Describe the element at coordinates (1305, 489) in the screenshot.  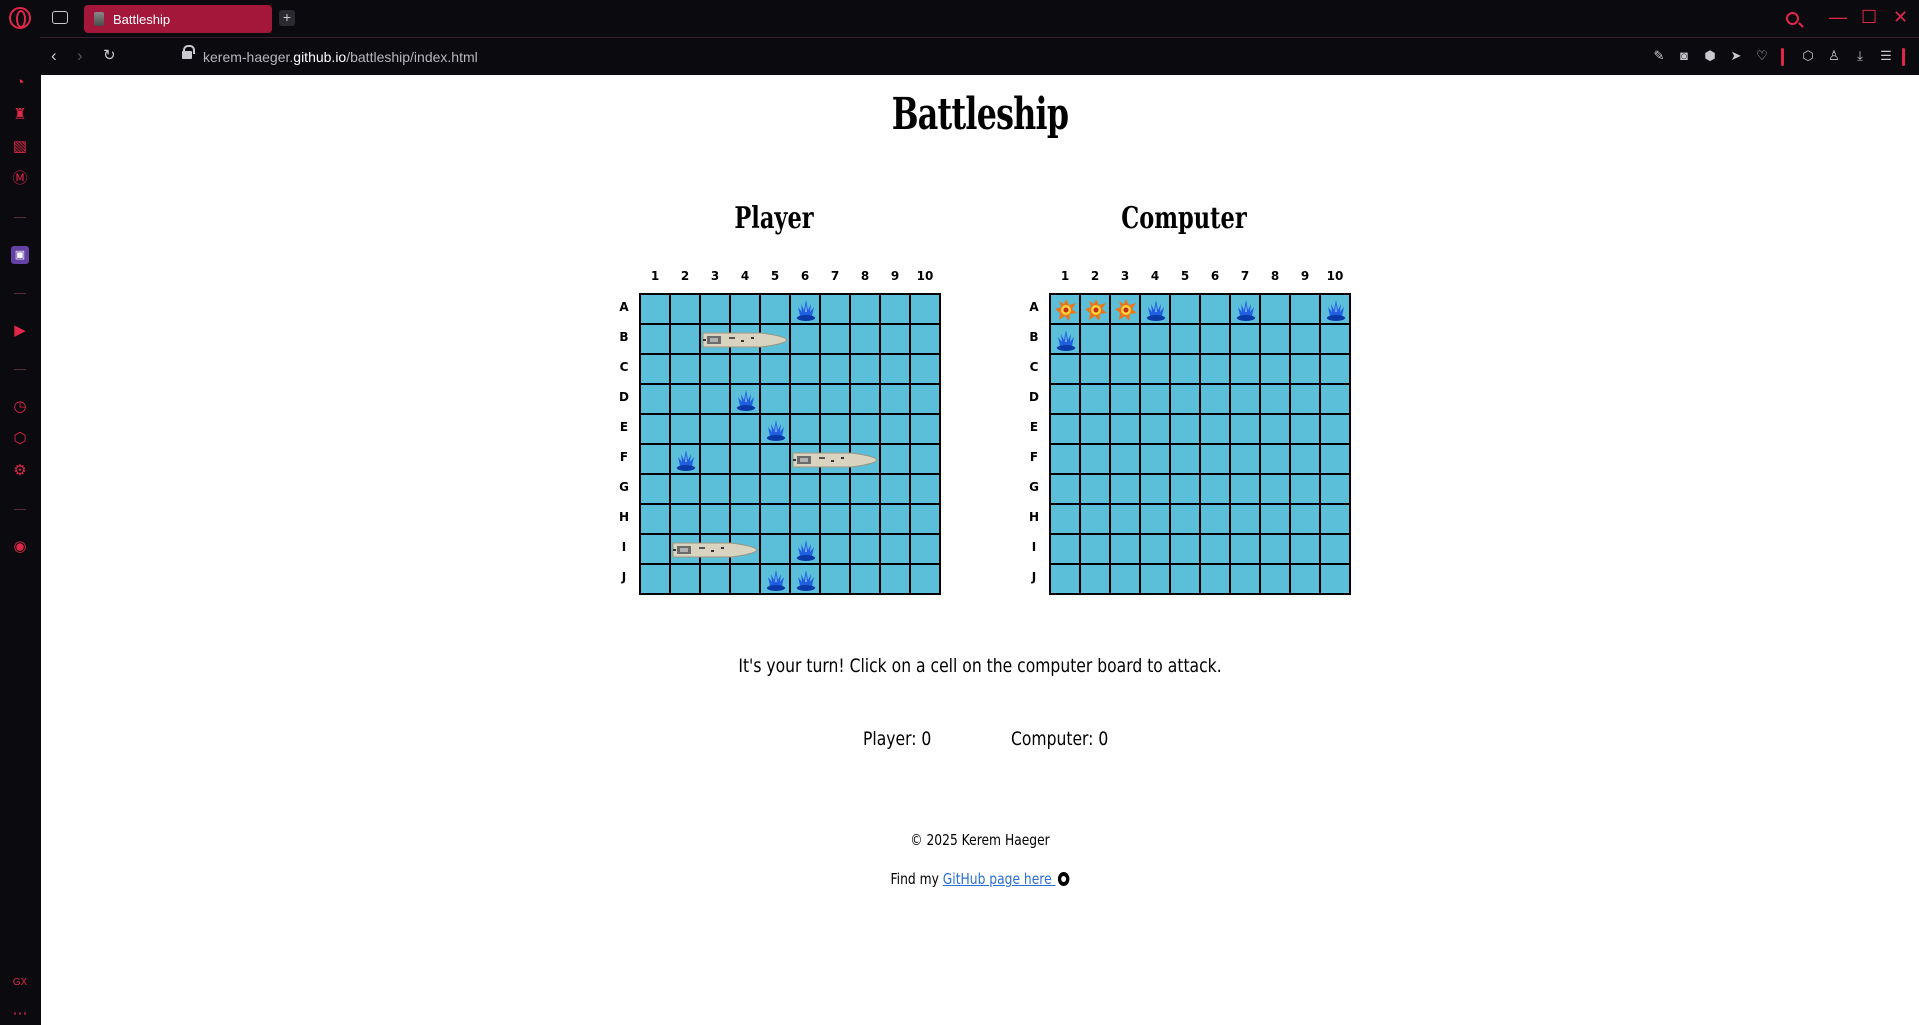
I see `computer-cell-G9` at that location.